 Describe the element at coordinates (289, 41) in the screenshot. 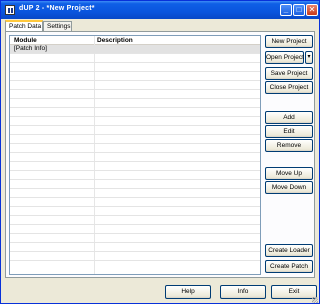

I see `new-project-button: New Project` at that location.